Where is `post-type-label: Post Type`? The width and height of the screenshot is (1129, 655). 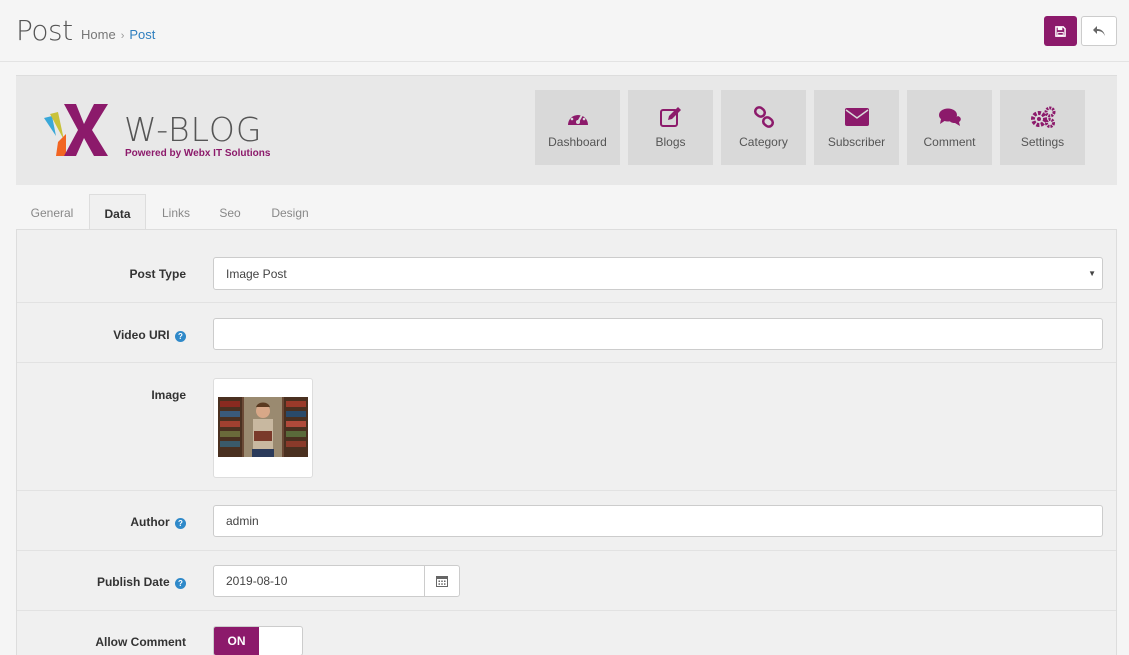 post-type-label: Post Type is located at coordinates (157, 274).